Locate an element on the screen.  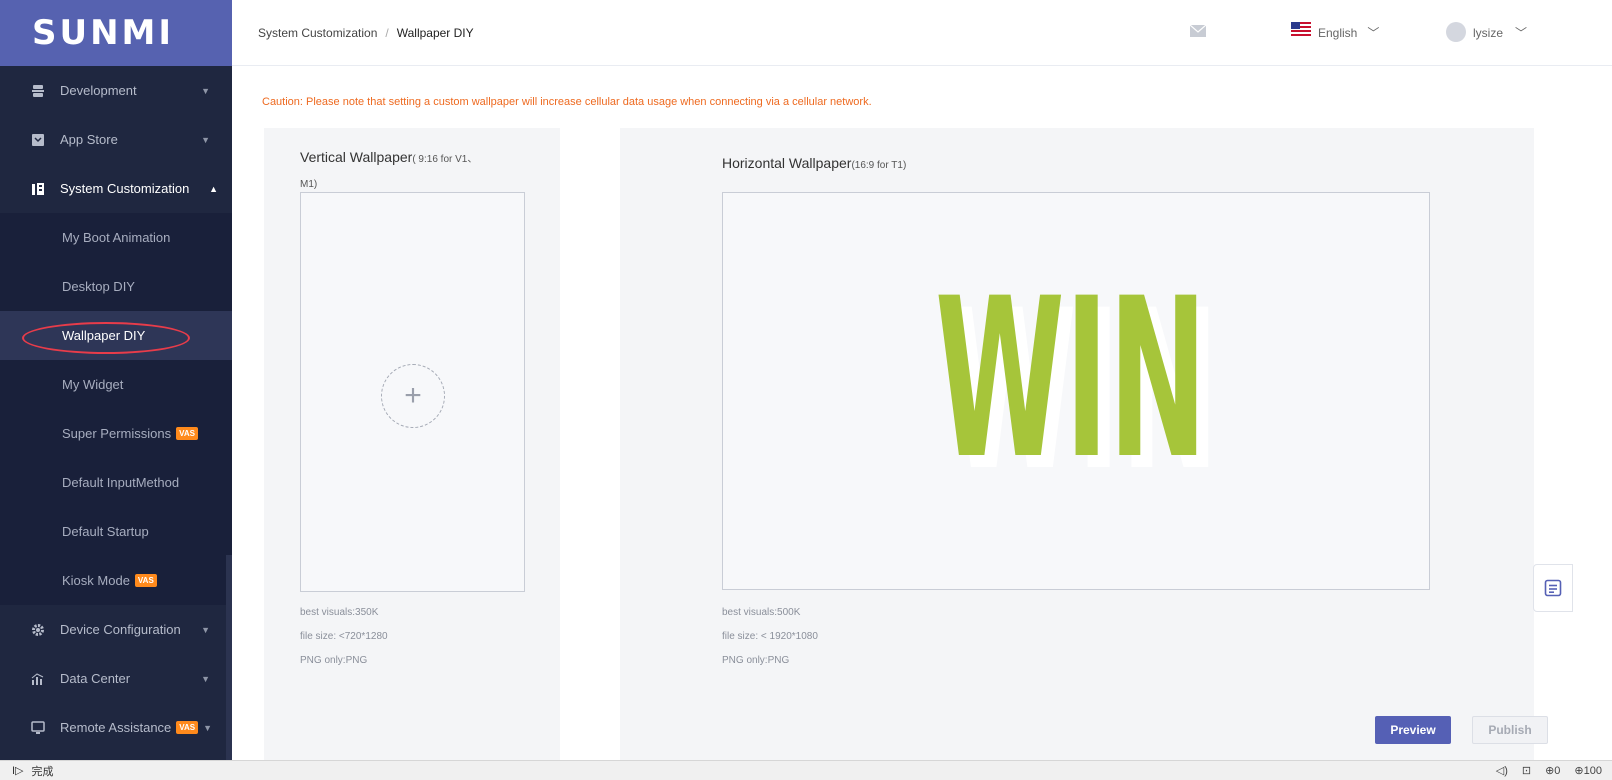
breadcrumb-wallpaper-diy: Wallpaper DIY is located at coordinates (435, 32).